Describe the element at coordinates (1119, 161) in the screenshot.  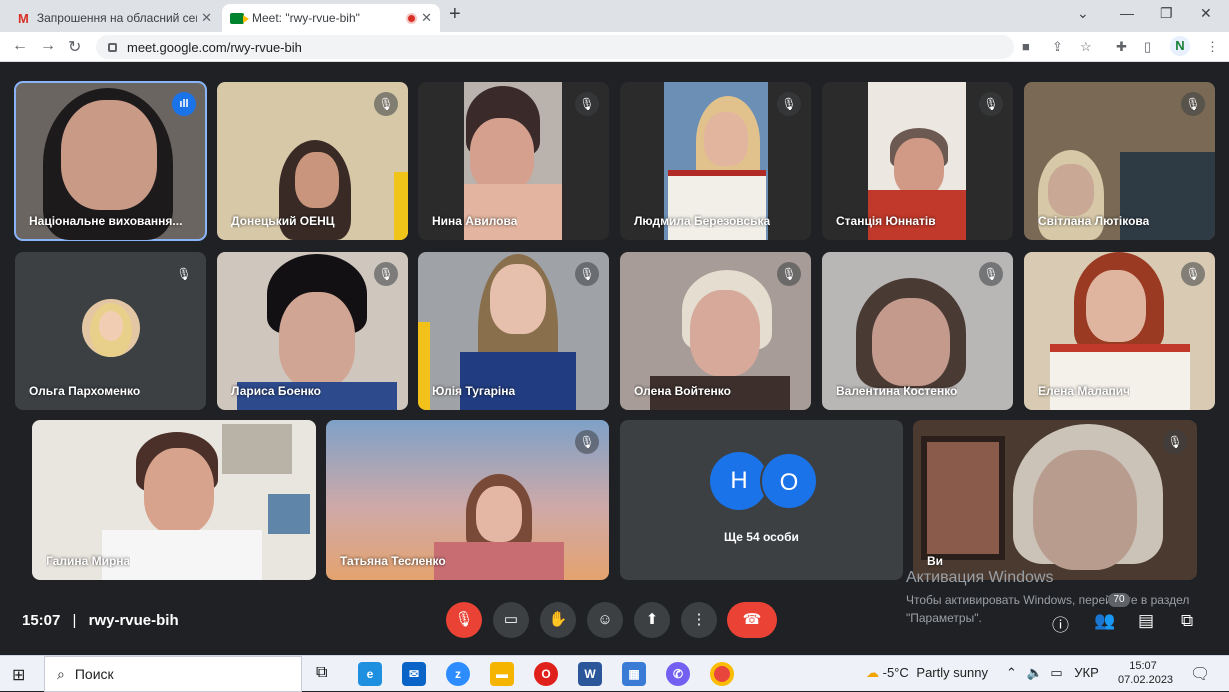
I see `participant-tile: 🎙 Світлана Лютікова` at that location.